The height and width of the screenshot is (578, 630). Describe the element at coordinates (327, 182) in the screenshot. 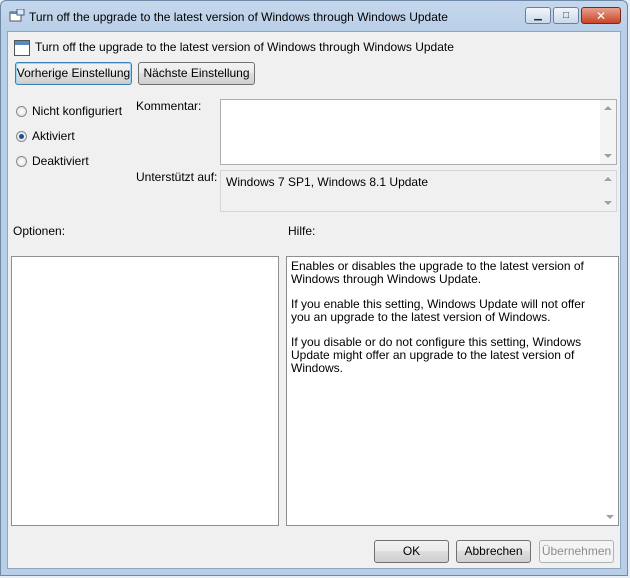

I see `supported-on-value: Windows 7 SP1, Windows 8.1 Update` at that location.